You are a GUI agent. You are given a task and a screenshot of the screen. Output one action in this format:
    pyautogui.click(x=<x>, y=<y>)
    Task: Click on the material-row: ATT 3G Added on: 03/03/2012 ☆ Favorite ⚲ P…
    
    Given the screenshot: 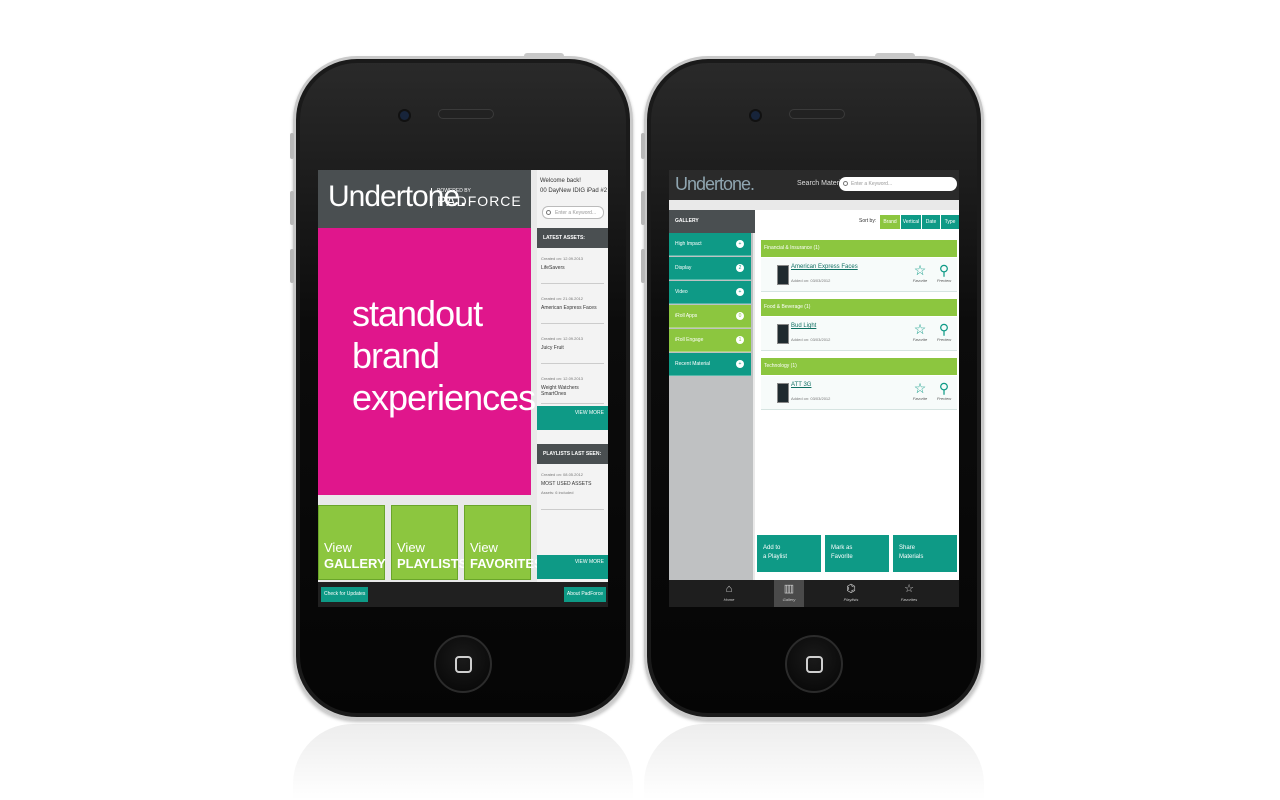 What is the action you would take?
    pyautogui.click(x=859, y=393)
    